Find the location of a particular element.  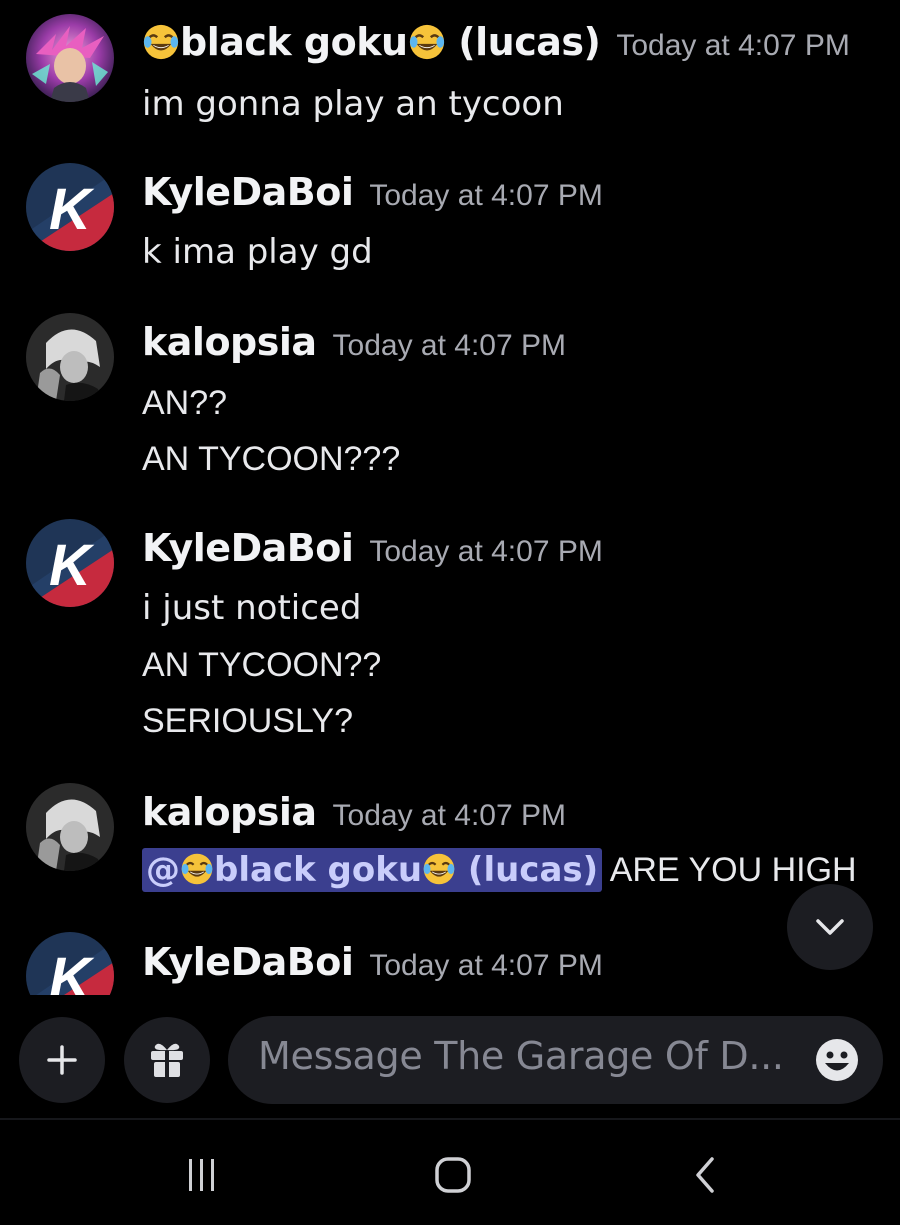

recent-apps-icon is located at coordinates (201, 1175).